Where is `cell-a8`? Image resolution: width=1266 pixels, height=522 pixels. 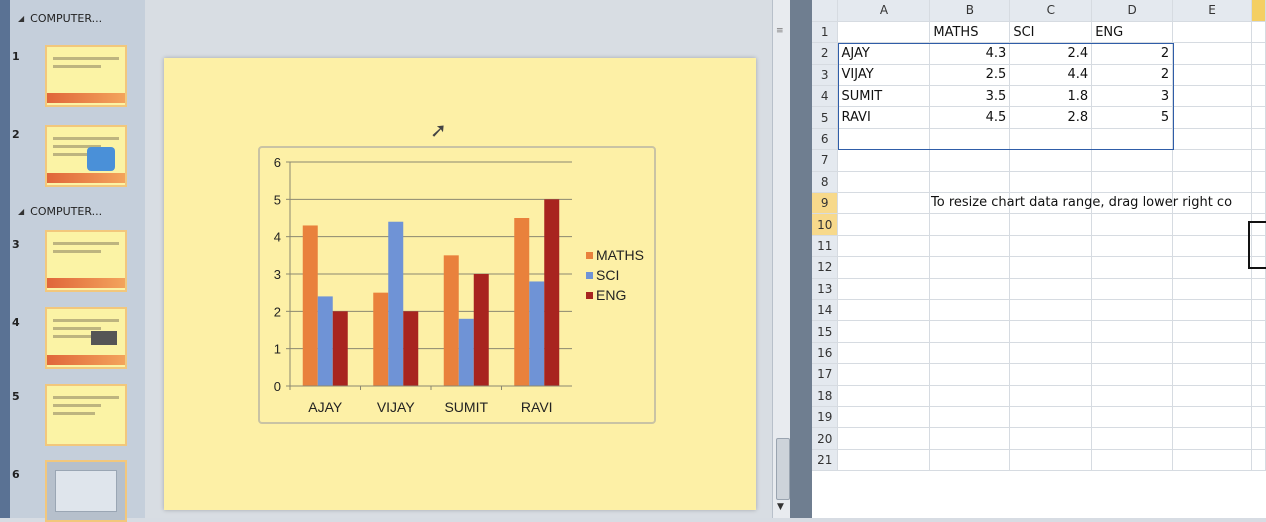 cell-a8 is located at coordinates (884, 182).